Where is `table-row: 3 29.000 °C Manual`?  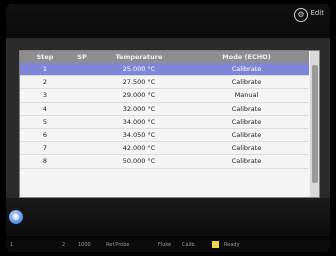
table-row: 3 29.000 °C Manual is located at coordinates (164, 95).